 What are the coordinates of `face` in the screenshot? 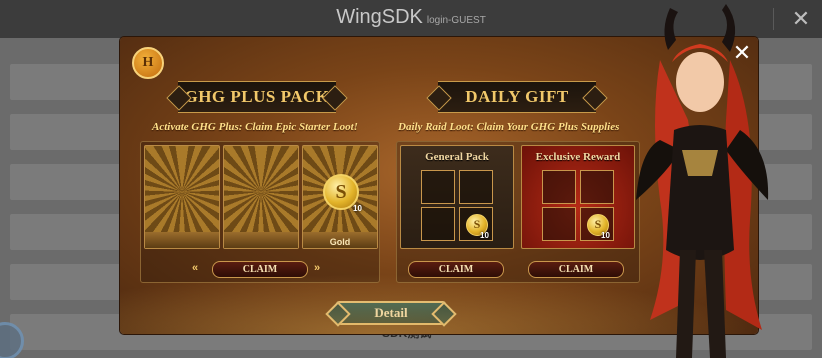 It's located at (700, 82).